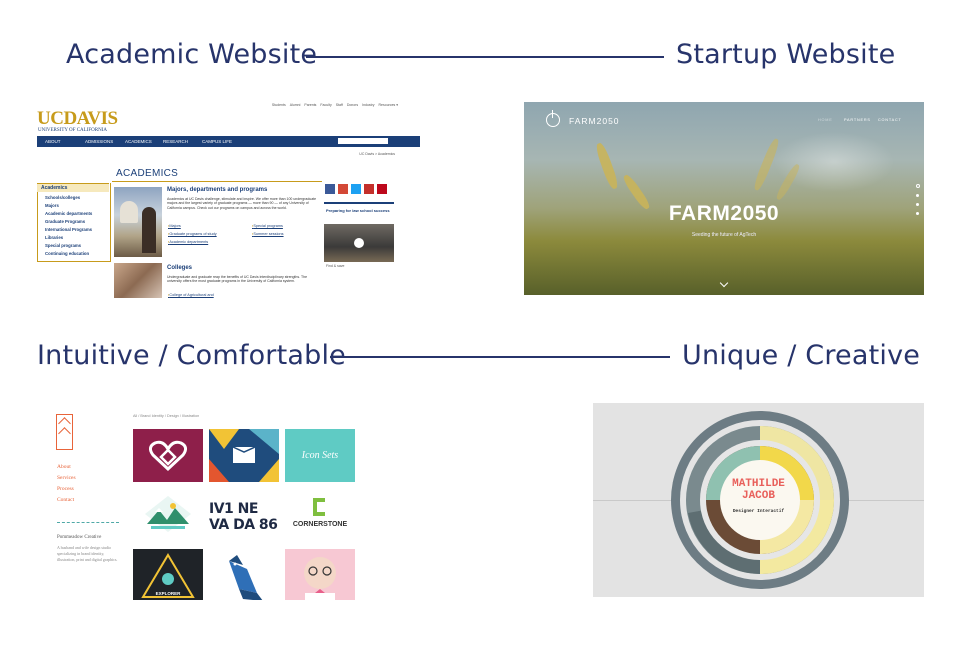 The width and height of the screenshot is (976, 653). What do you see at coordinates (352, 105) in the screenshot?
I see `ucd-toplink: Donors` at bounding box center [352, 105].